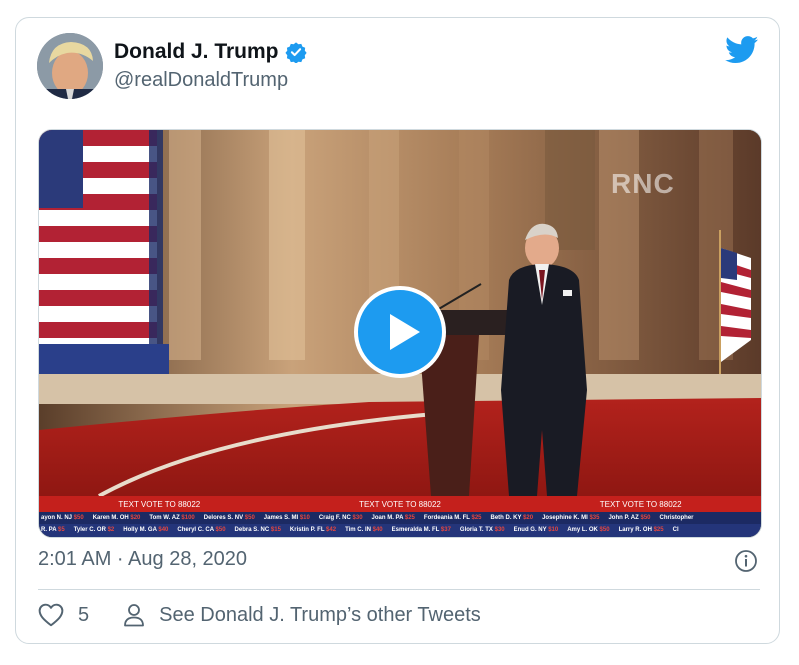 Image resolution: width=799 pixels, height=665 pixels. I want to click on verified-badge-icon, so click(295, 52).